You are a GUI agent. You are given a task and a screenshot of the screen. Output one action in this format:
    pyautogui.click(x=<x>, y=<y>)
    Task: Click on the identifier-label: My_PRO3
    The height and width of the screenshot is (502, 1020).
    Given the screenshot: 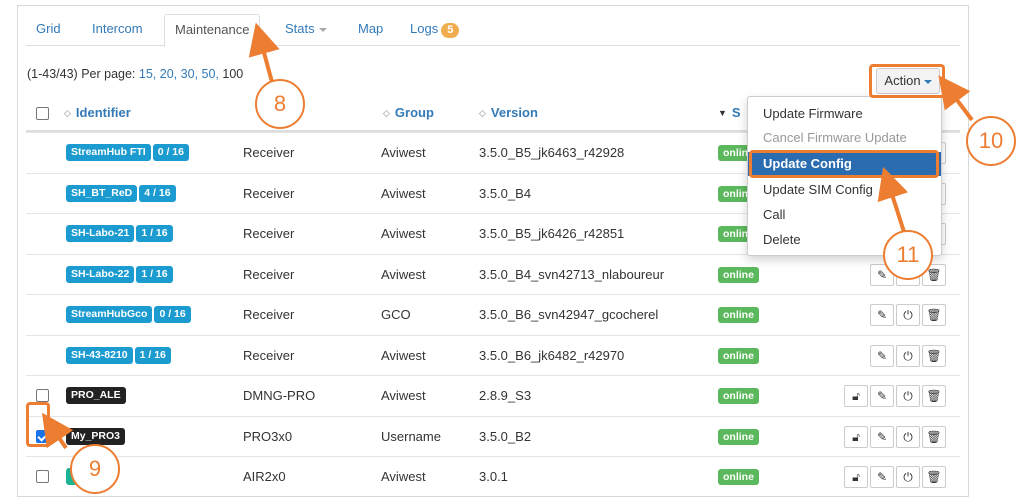 What is the action you would take?
    pyautogui.click(x=96, y=436)
    